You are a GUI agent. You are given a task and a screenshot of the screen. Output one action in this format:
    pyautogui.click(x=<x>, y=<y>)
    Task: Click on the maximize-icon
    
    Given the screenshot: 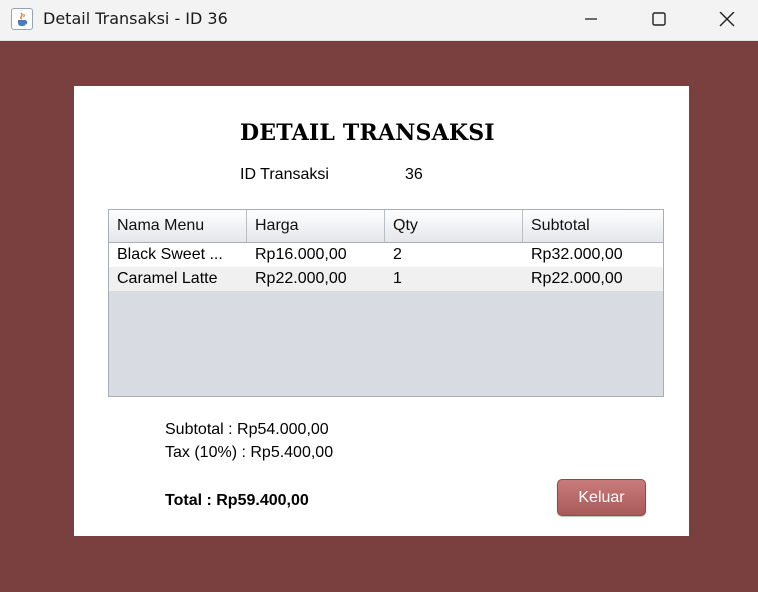 What is the action you would take?
    pyautogui.click(x=659, y=19)
    